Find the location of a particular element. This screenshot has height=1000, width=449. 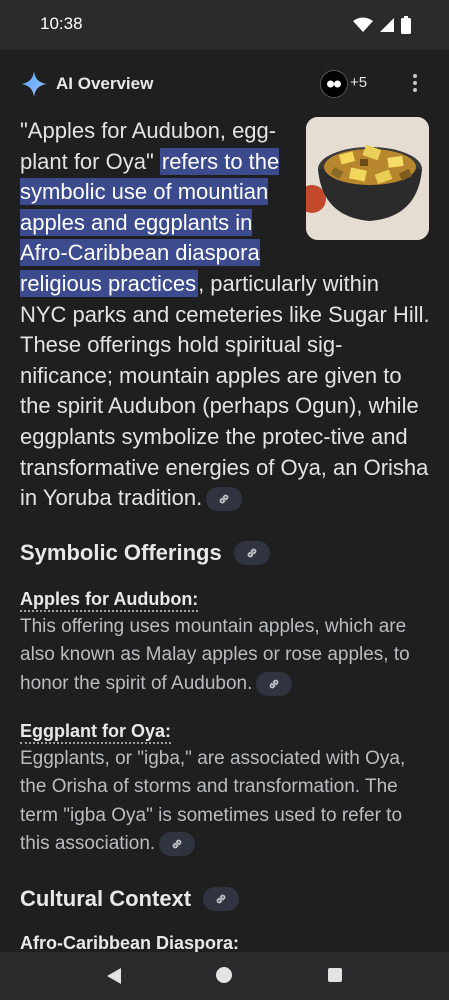

summary-link-button is located at coordinates (224, 499).